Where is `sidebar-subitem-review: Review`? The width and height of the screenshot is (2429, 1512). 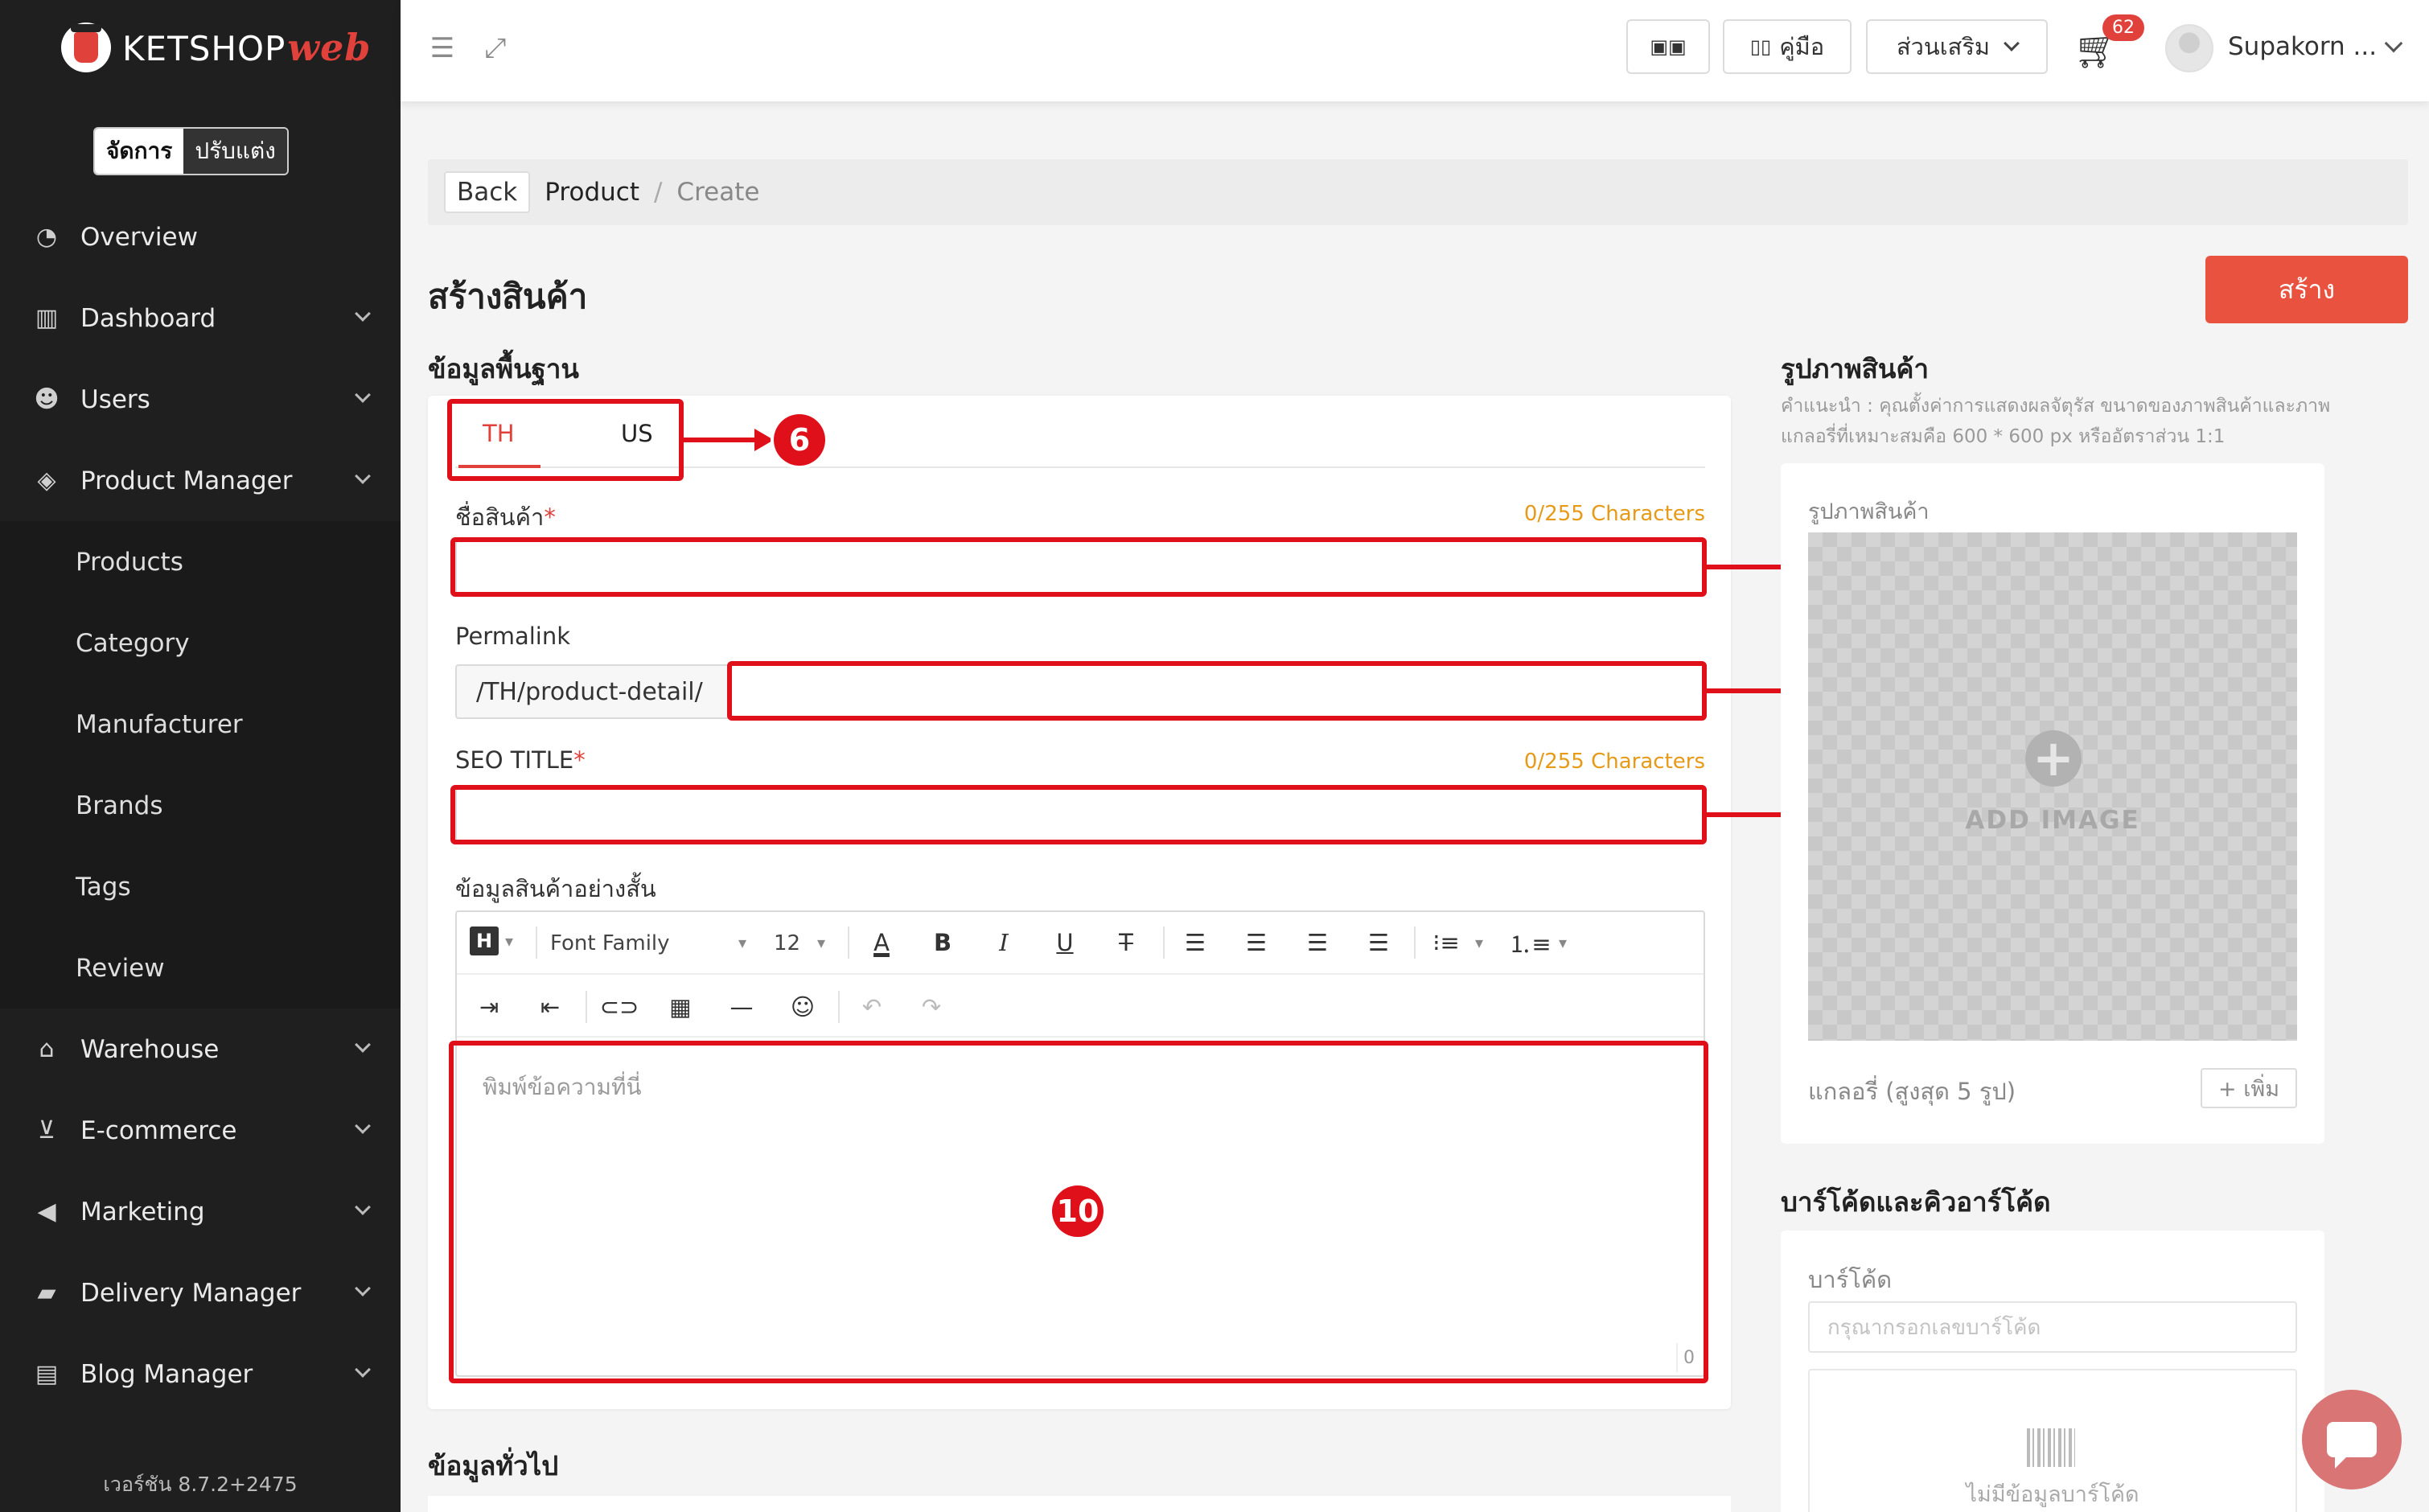
sidebar-subitem-review: Review is located at coordinates (200, 968).